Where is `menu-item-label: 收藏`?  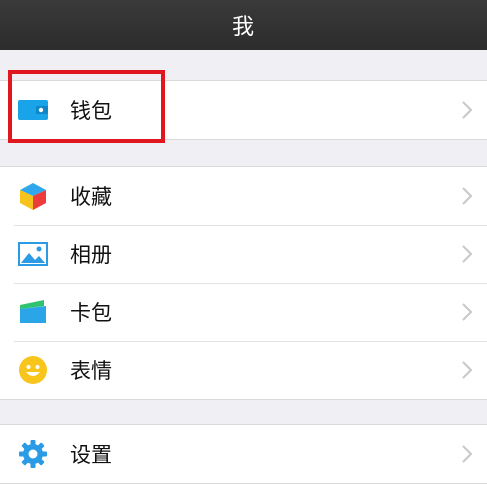 menu-item-label: 收藏 is located at coordinates (91, 197).